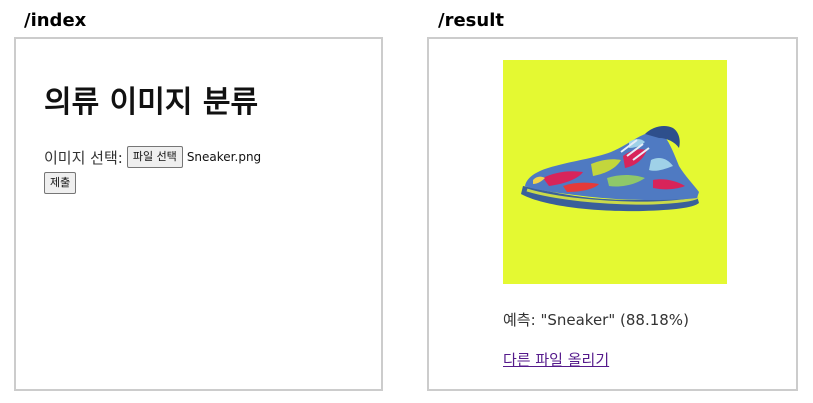 This screenshot has height=403, width=813. I want to click on prediction-prefix: 예측:, so click(519, 320).